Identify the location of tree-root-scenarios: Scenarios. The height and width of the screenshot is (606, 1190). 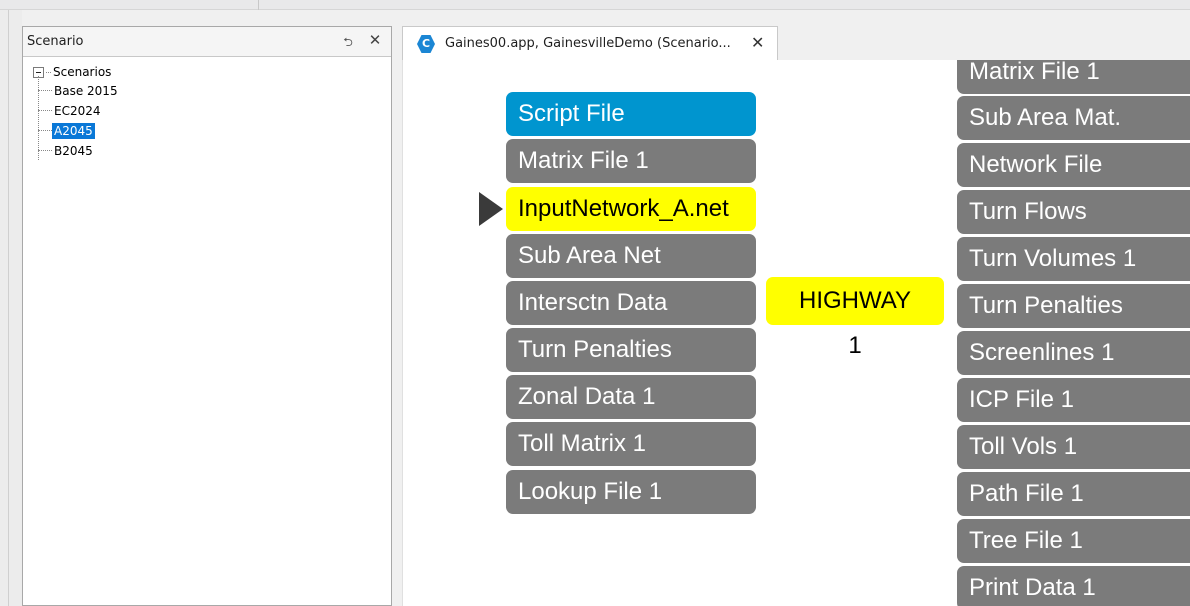
(72, 72).